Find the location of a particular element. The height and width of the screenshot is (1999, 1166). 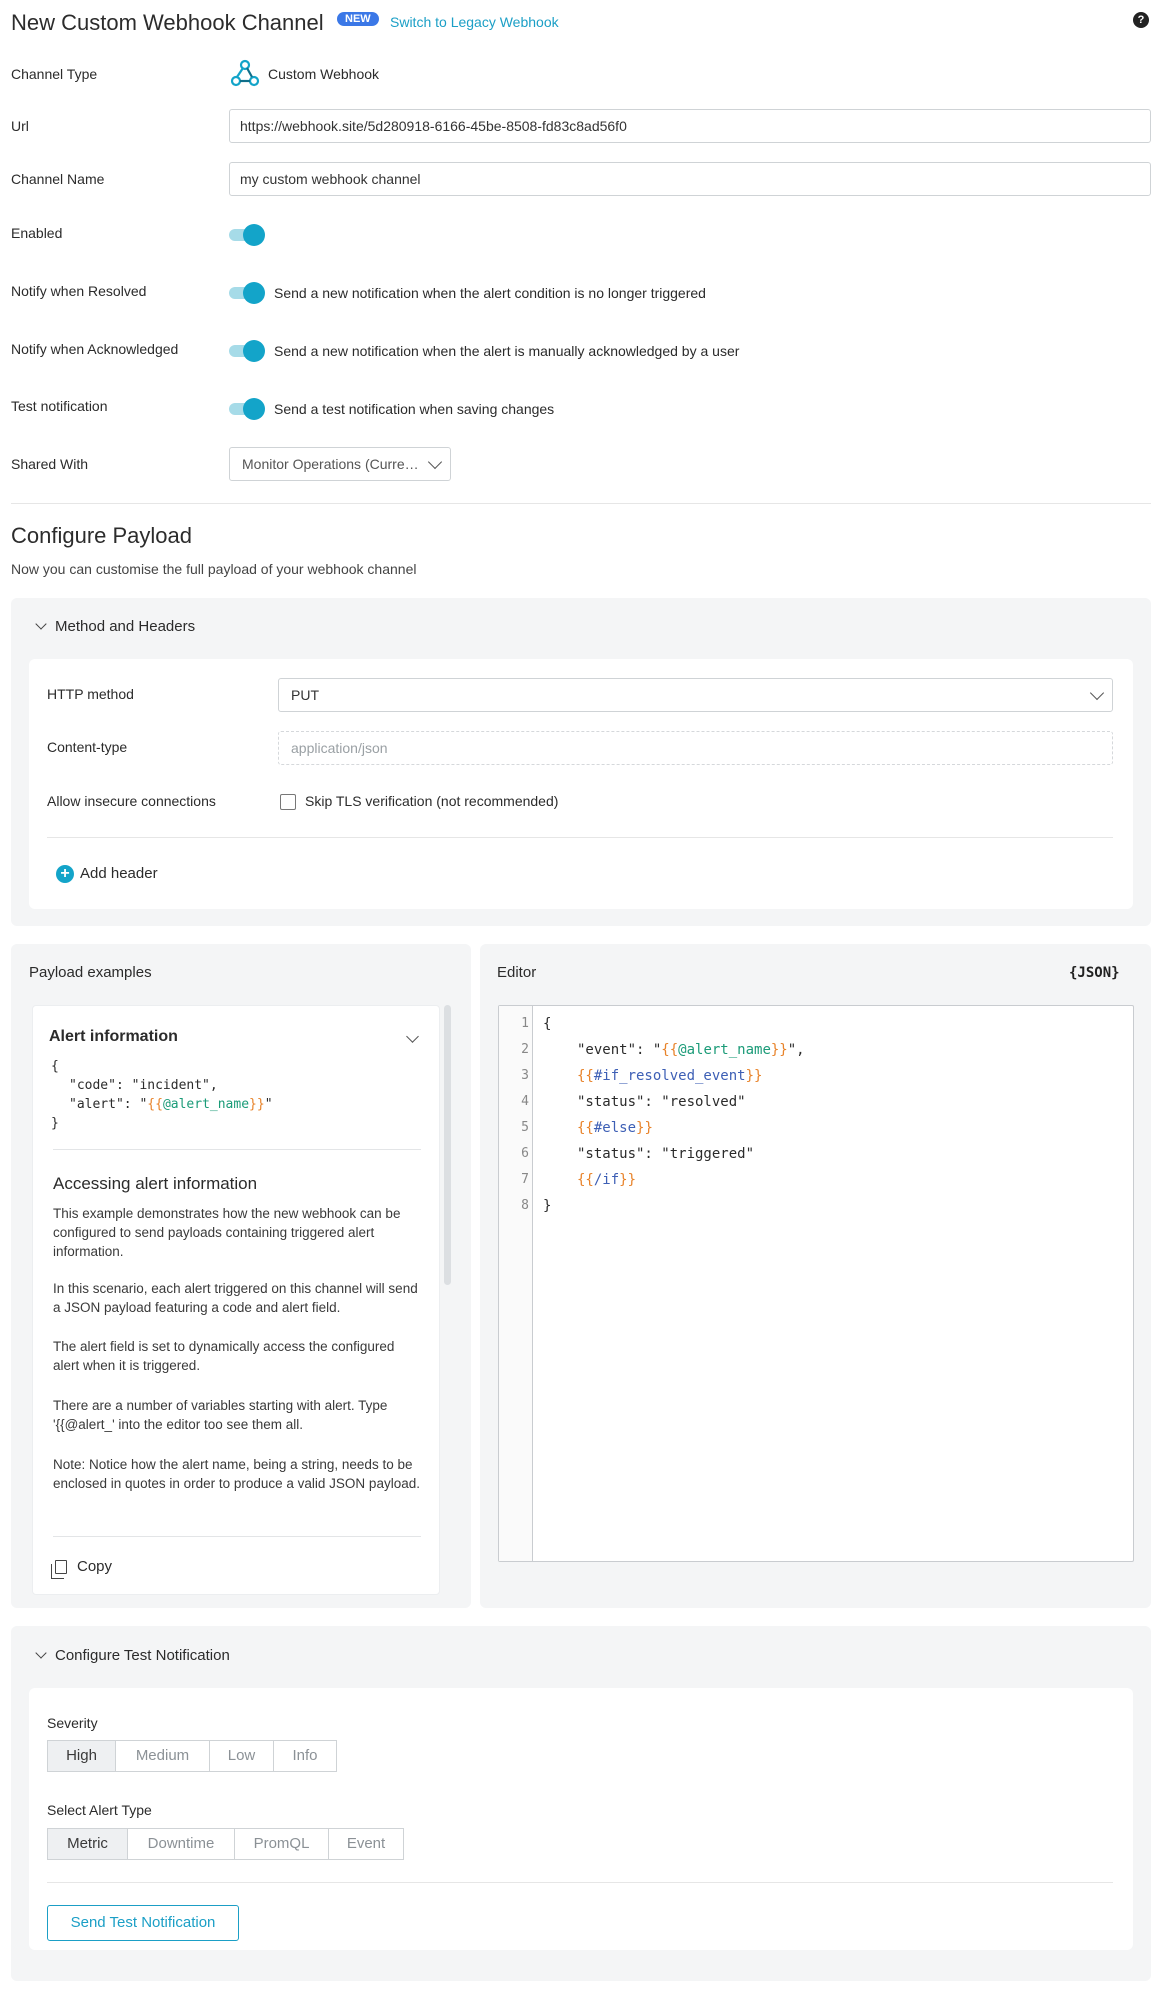

alert-type-label: Select Alert Type is located at coordinates (99, 1810).